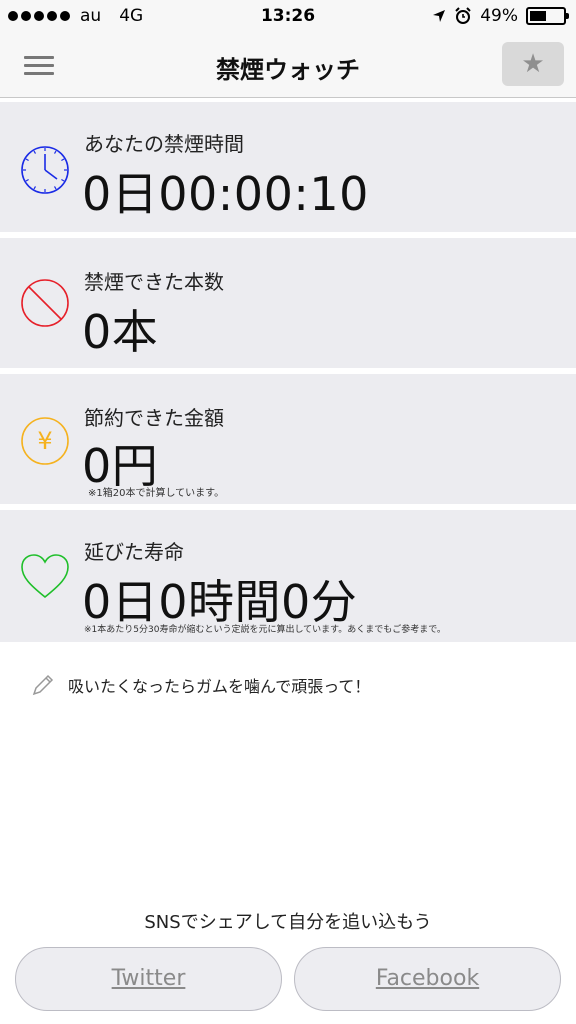 Image resolution: width=576 pixels, height=1024 pixels. Describe the element at coordinates (288, 70) in the screenshot. I see `page-title: 禁煙ウォッチ` at that location.